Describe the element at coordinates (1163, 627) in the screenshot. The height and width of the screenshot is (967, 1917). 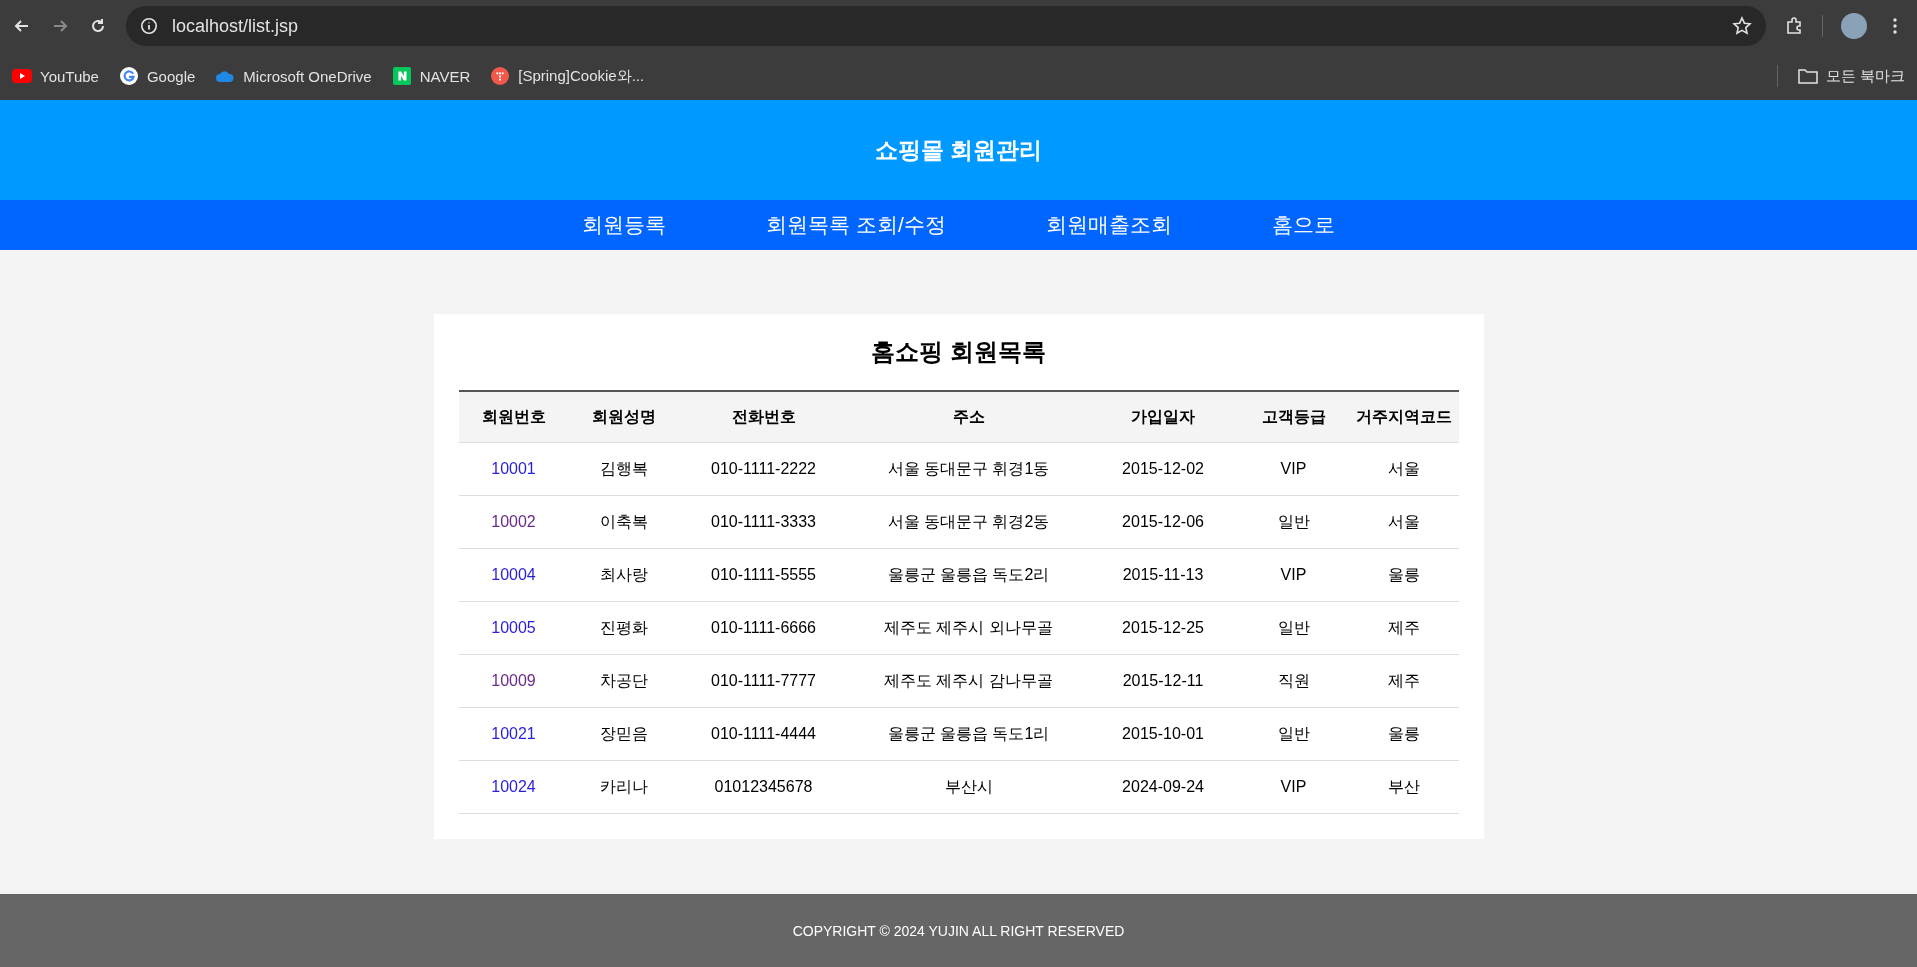
I see `table-cell: 2015-12-25` at that location.